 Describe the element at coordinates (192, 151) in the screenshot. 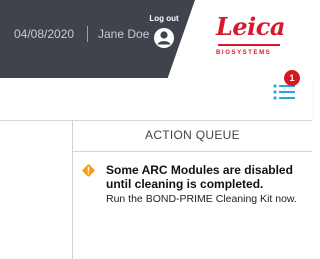

I see `divider` at that location.